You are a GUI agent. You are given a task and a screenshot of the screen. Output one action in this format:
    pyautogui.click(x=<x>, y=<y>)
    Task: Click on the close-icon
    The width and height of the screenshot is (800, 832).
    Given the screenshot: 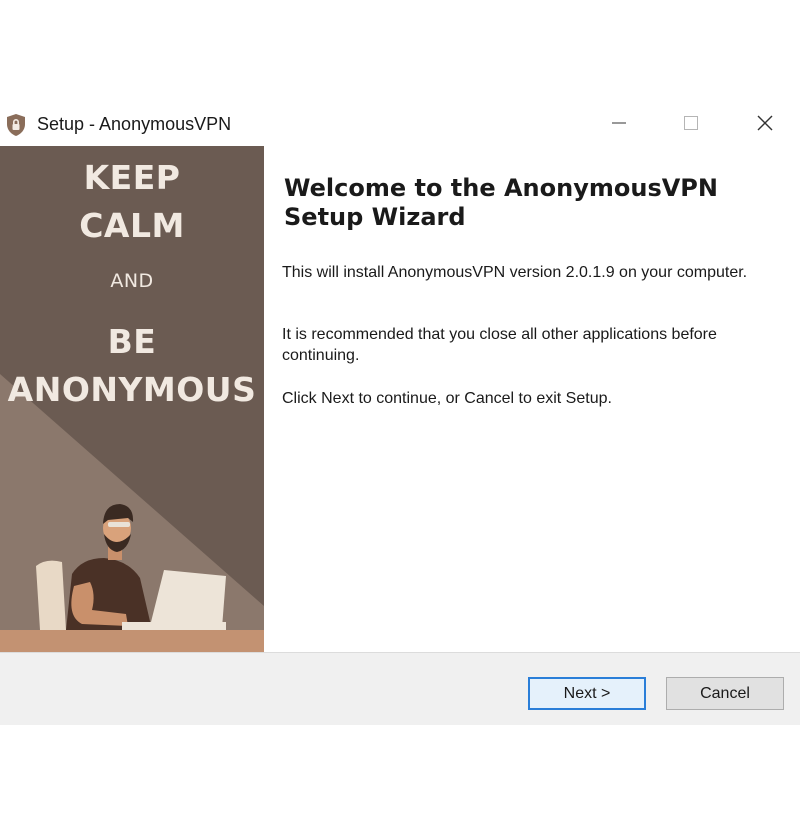 What is the action you would take?
    pyautogui.click(x=765, y=125)
    